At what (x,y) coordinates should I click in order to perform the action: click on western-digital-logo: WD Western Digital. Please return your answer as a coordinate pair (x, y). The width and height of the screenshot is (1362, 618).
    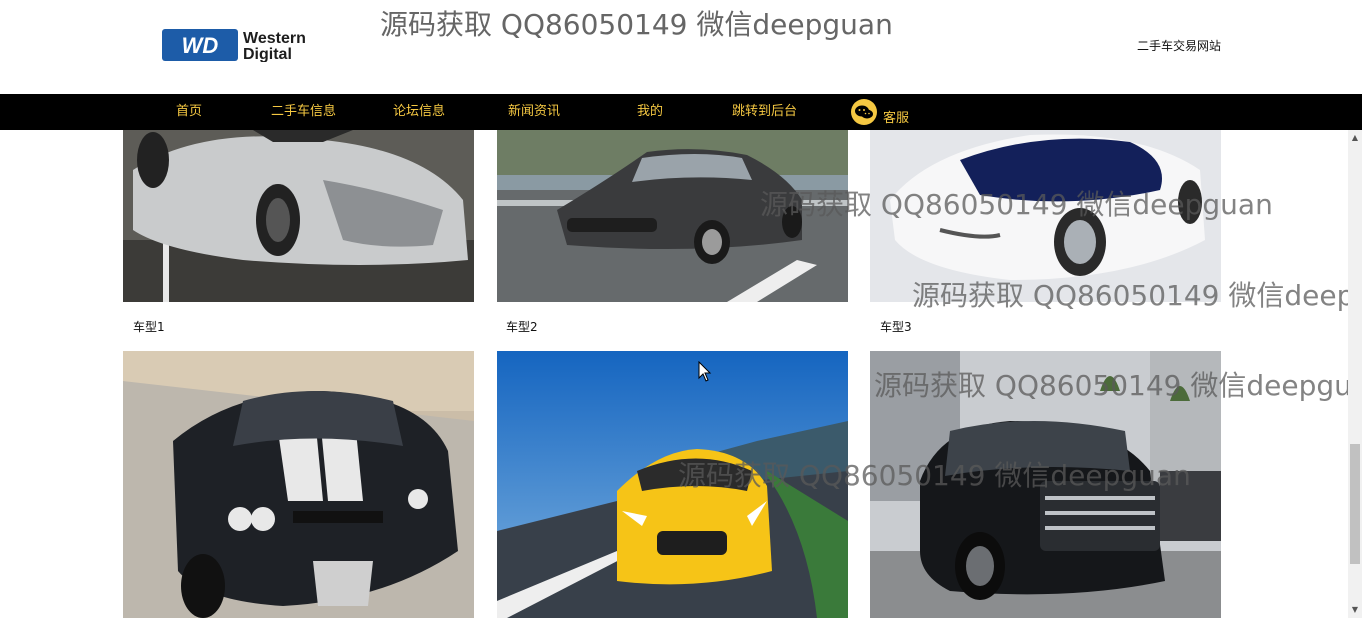
    Looking at the image, I should click on (247, 45).